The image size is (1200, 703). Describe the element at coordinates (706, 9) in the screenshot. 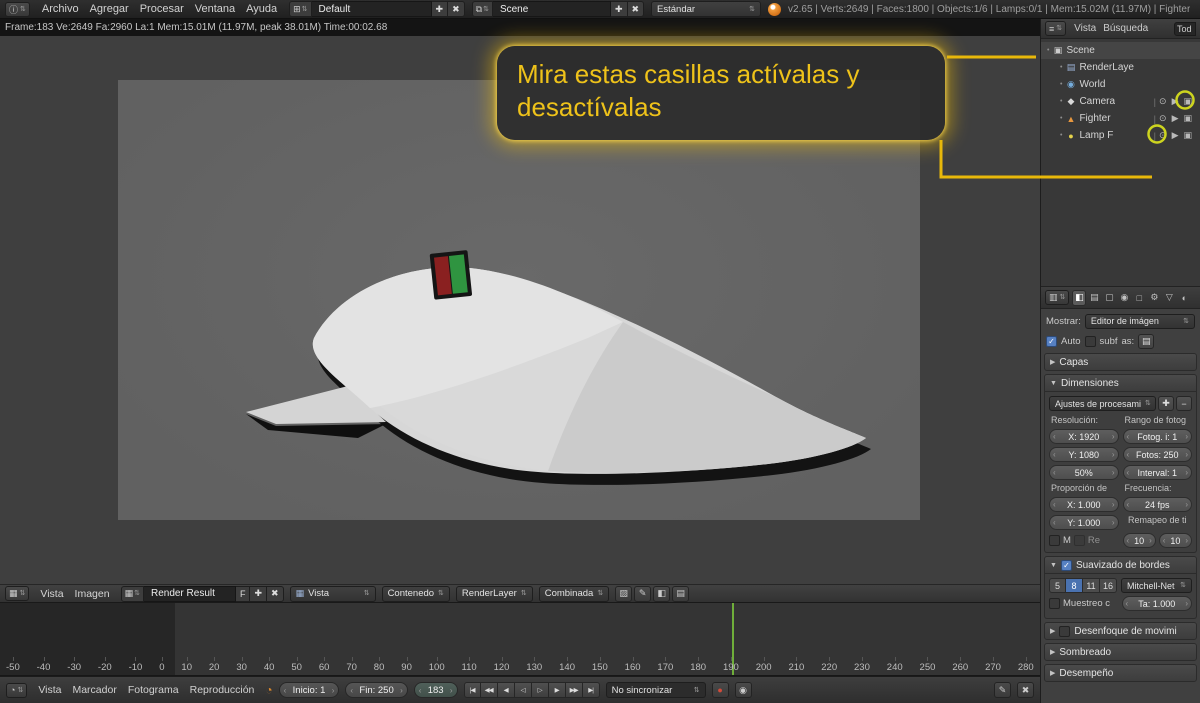

I see `render-engine-dropdown: Estándar ⇅` at that location.